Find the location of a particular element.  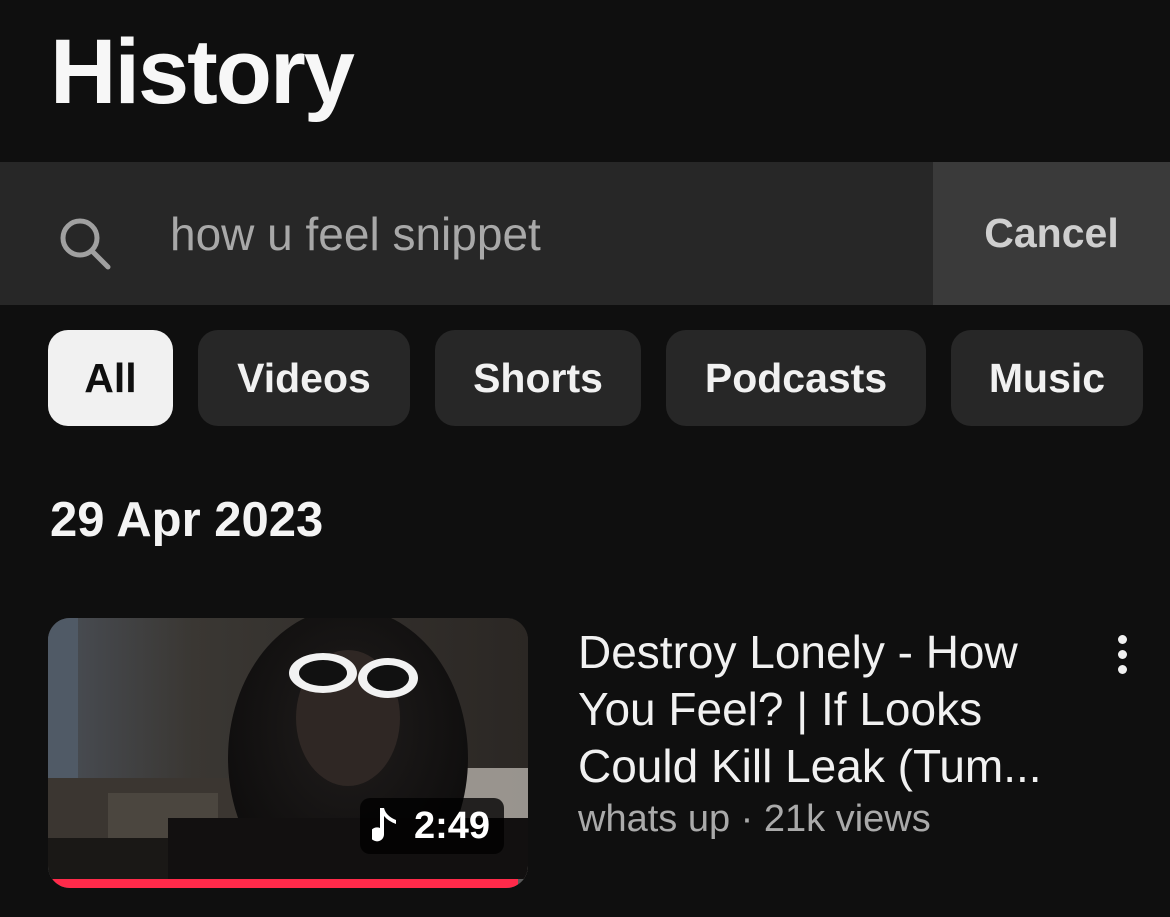

chip-all: All is located at coordinates (110, 378).